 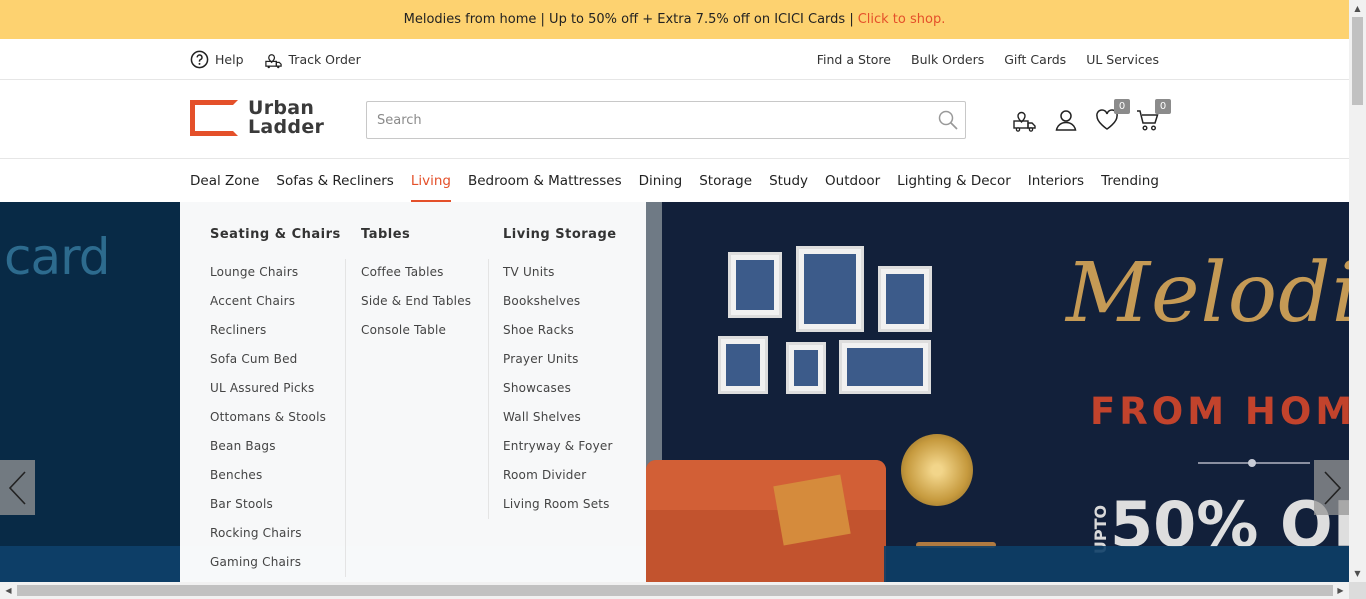 What do you see at coordinates (268, 509) in the screenshot?
I see `mega-item: Bar Stools` at bounding box center [268, 509].